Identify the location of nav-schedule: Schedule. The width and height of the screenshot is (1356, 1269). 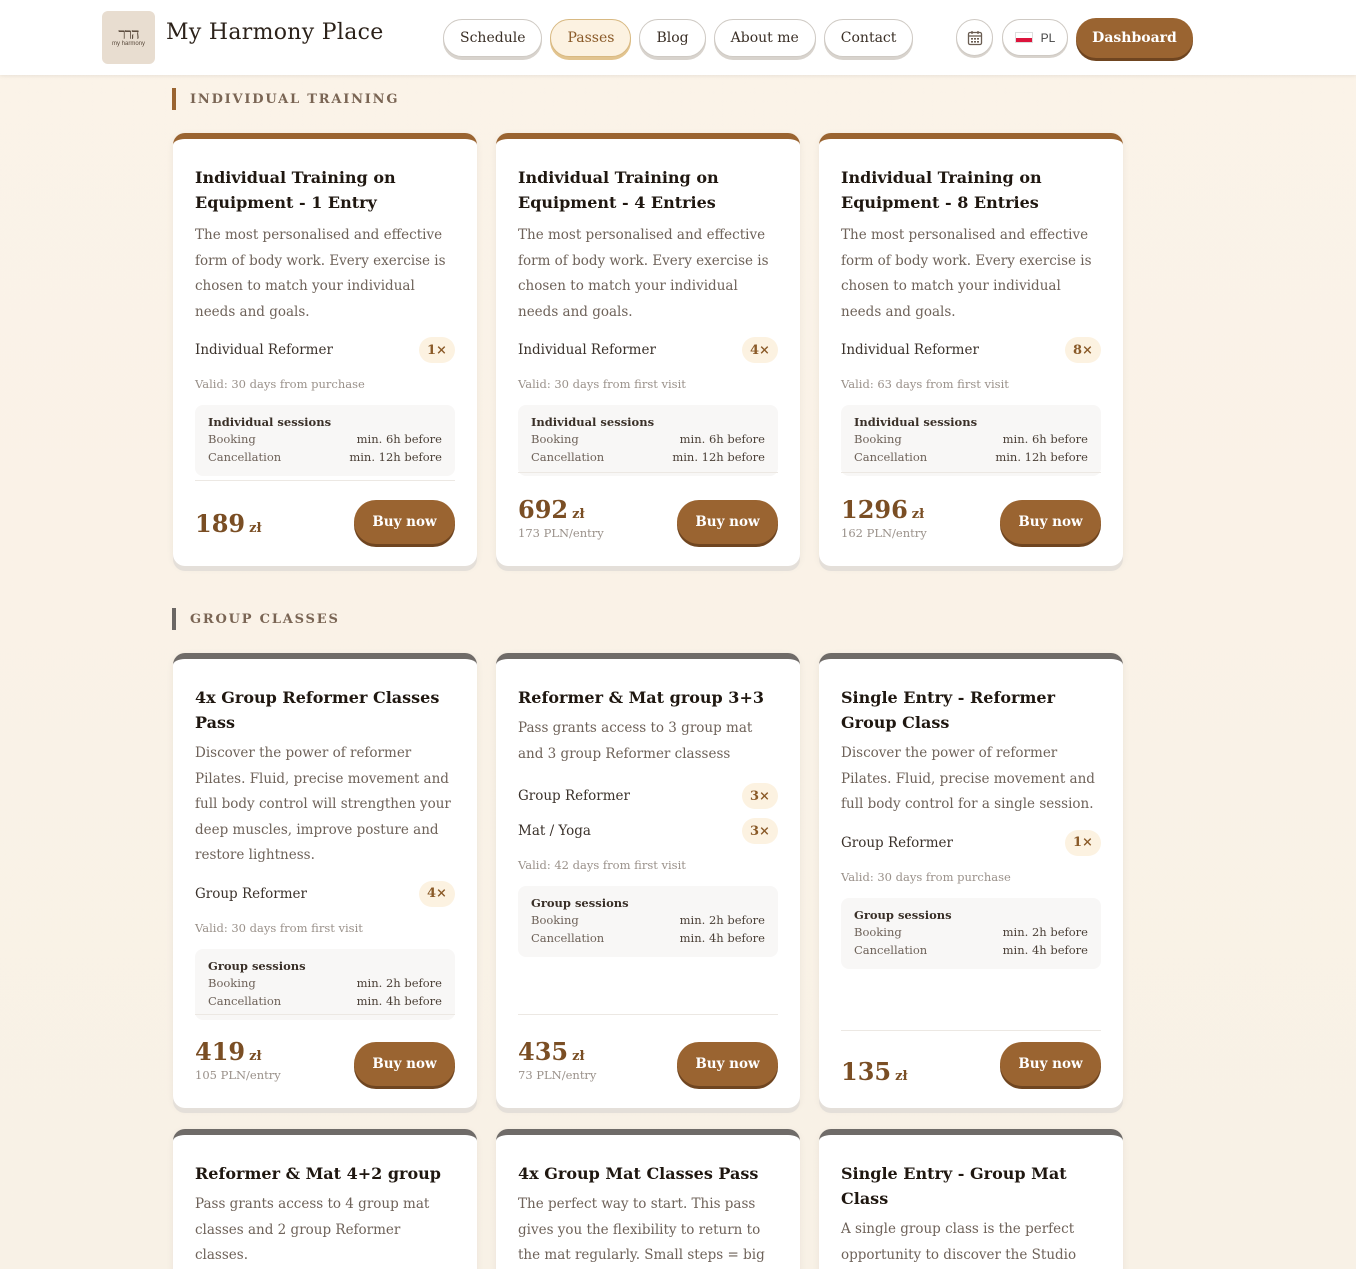
(493, 38).